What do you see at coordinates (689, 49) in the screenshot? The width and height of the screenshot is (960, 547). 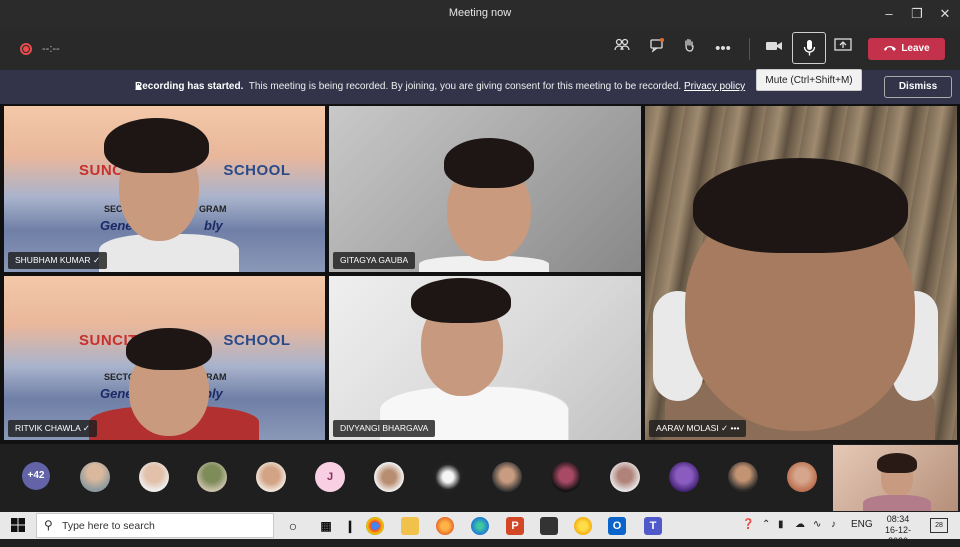 I see `raise-hand-icon` at bounding box center [689, 49].